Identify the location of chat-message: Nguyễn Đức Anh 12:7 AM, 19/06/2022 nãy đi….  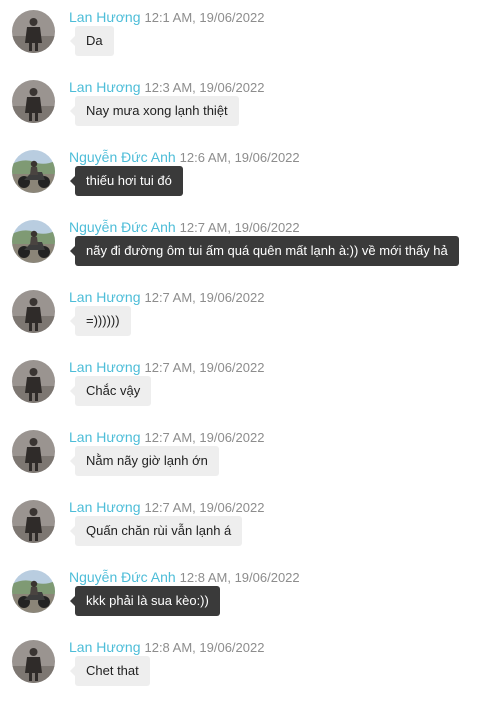
(251, 245).